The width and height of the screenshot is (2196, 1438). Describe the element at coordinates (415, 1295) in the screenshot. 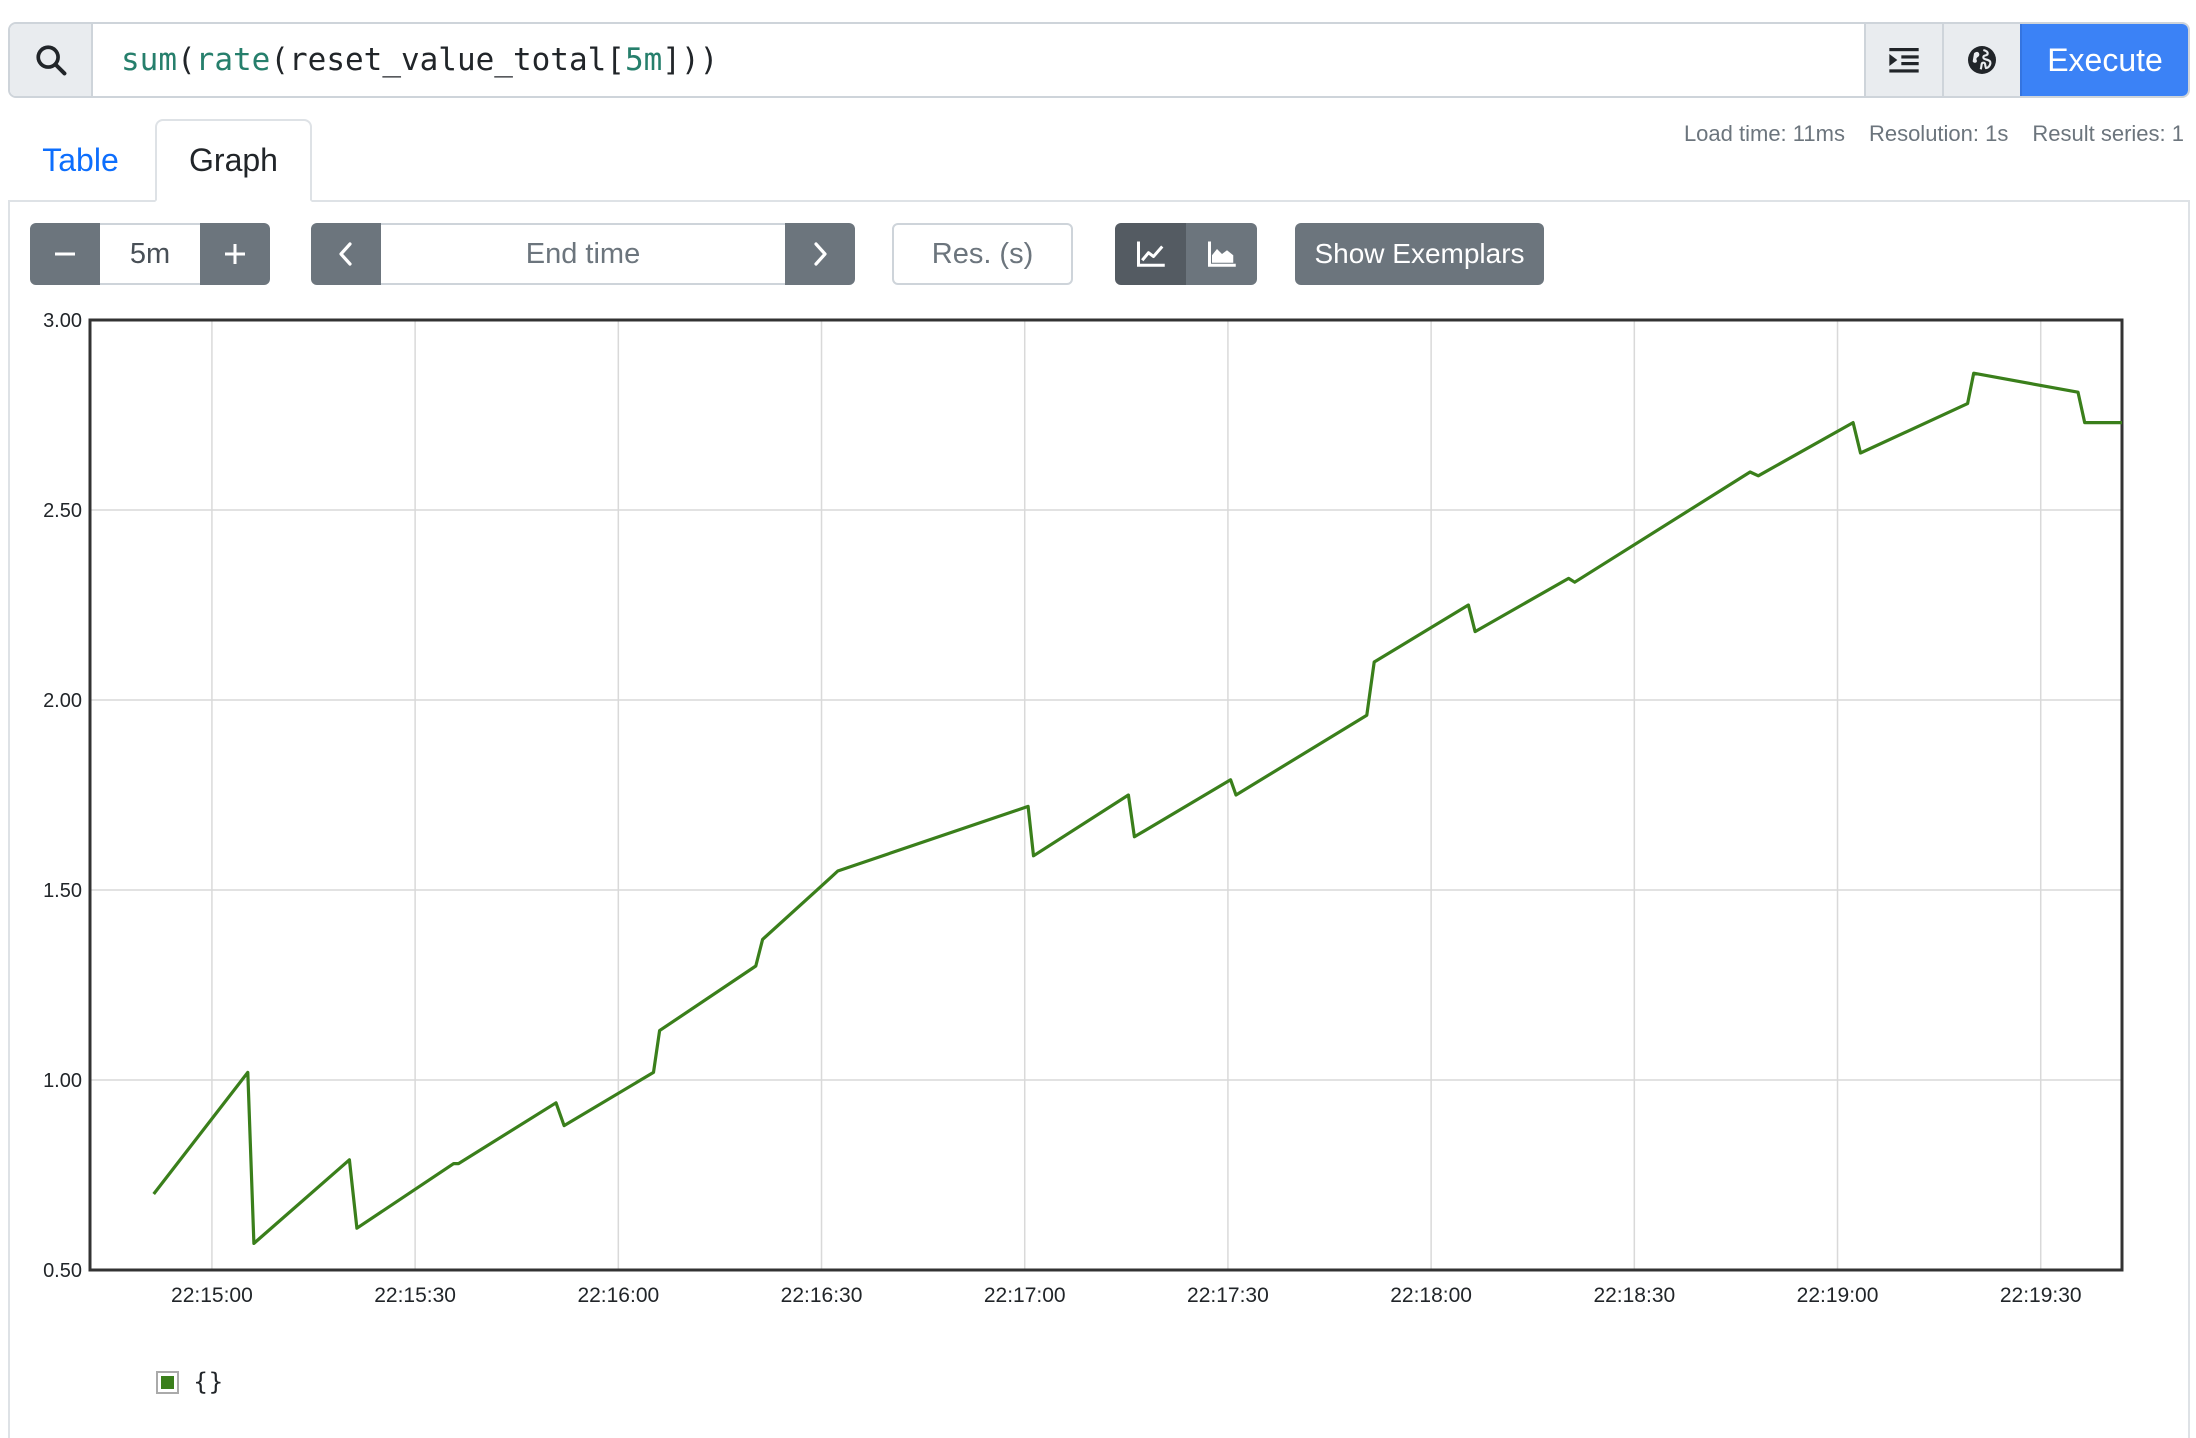

I see `x-tick-label: 22:15:30` at that location.